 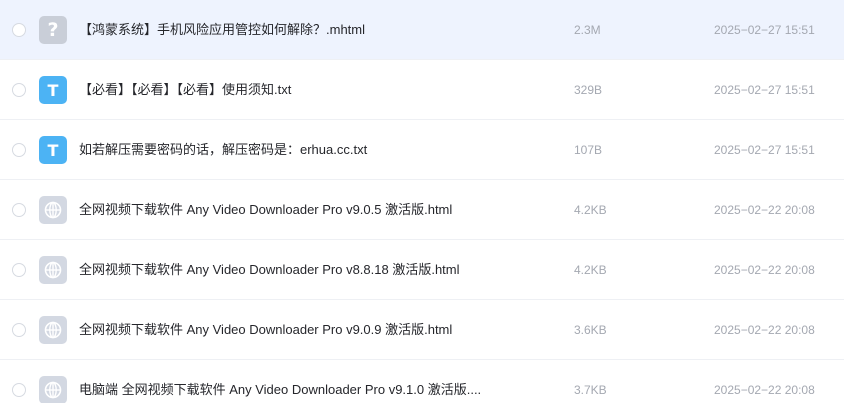 I want to click on file-name: 【鸿蒙系统】手机风险应用管控如何解除？.mhtml, so click(x=299, y=30).